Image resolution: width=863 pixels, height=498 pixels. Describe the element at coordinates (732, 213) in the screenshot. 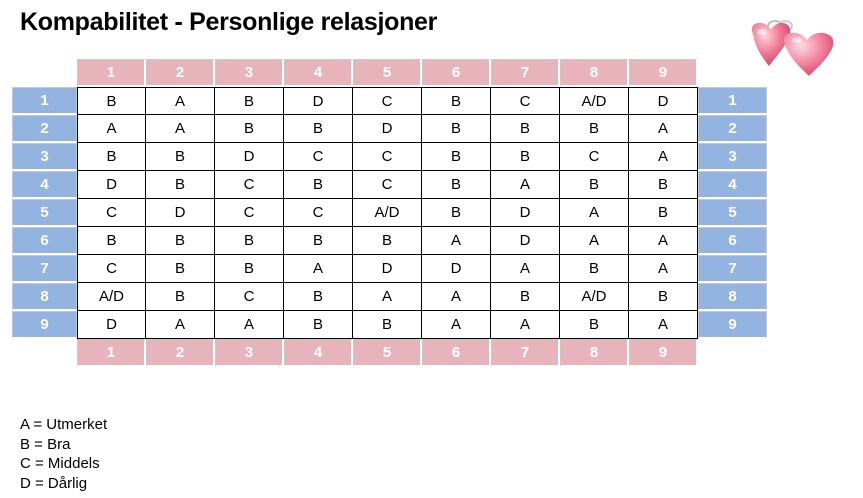

I see `right-row-header-5: 5` at that location.